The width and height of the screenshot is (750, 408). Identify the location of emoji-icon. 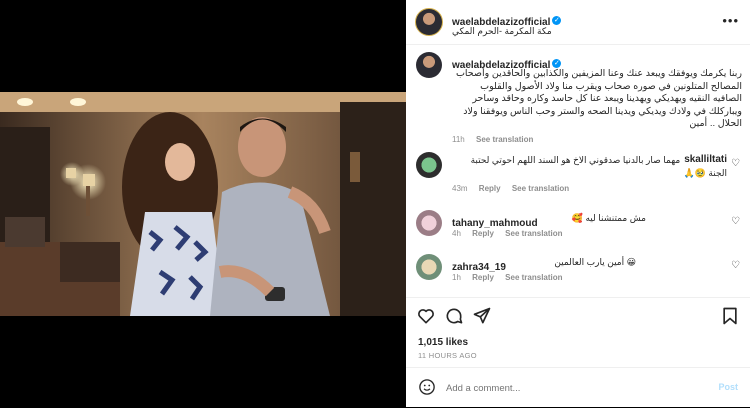
(427, 387).